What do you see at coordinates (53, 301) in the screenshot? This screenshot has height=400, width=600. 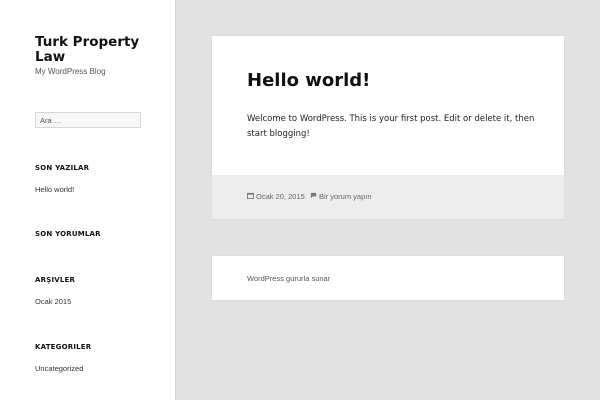 I see `archive-link: Ocak 2015` at bounding box center [53, 301].